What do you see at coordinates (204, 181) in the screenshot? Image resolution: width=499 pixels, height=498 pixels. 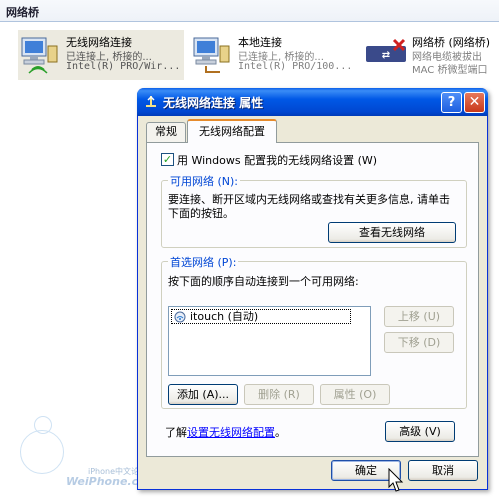 I see `available-networks-legend: 可用网络 (N):` at bounding box center [204, 181].